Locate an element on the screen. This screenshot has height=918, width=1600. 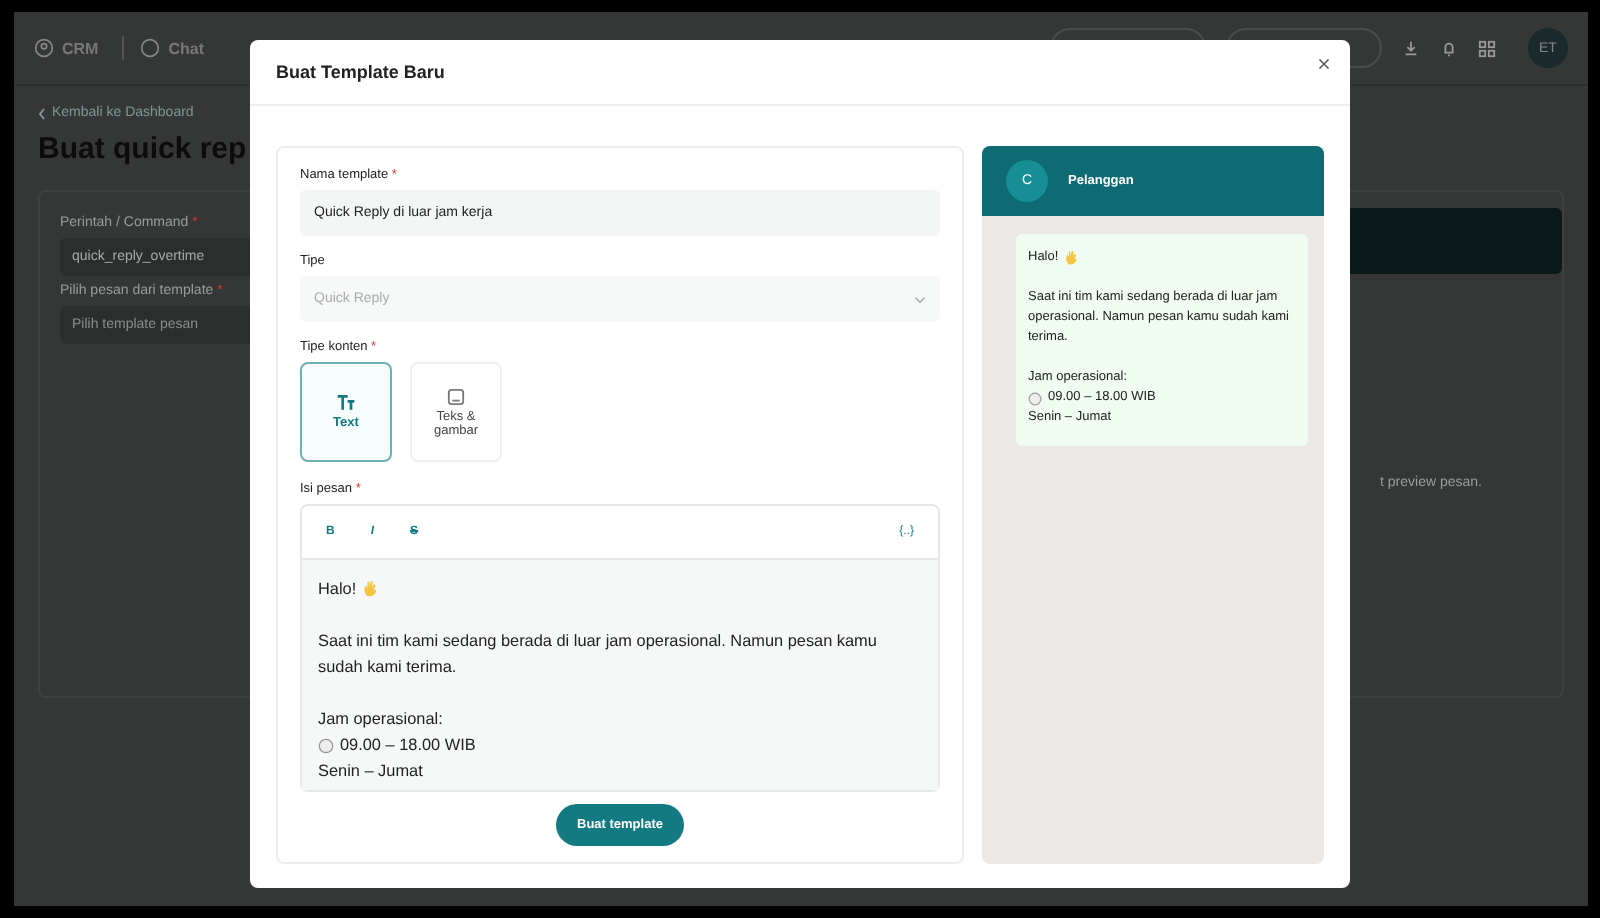
message-text: Saat ini tim kami sedang berada di luar jam operasional. Namun pesan kamu sudah kami terima. is located at coordinates (598, 655).